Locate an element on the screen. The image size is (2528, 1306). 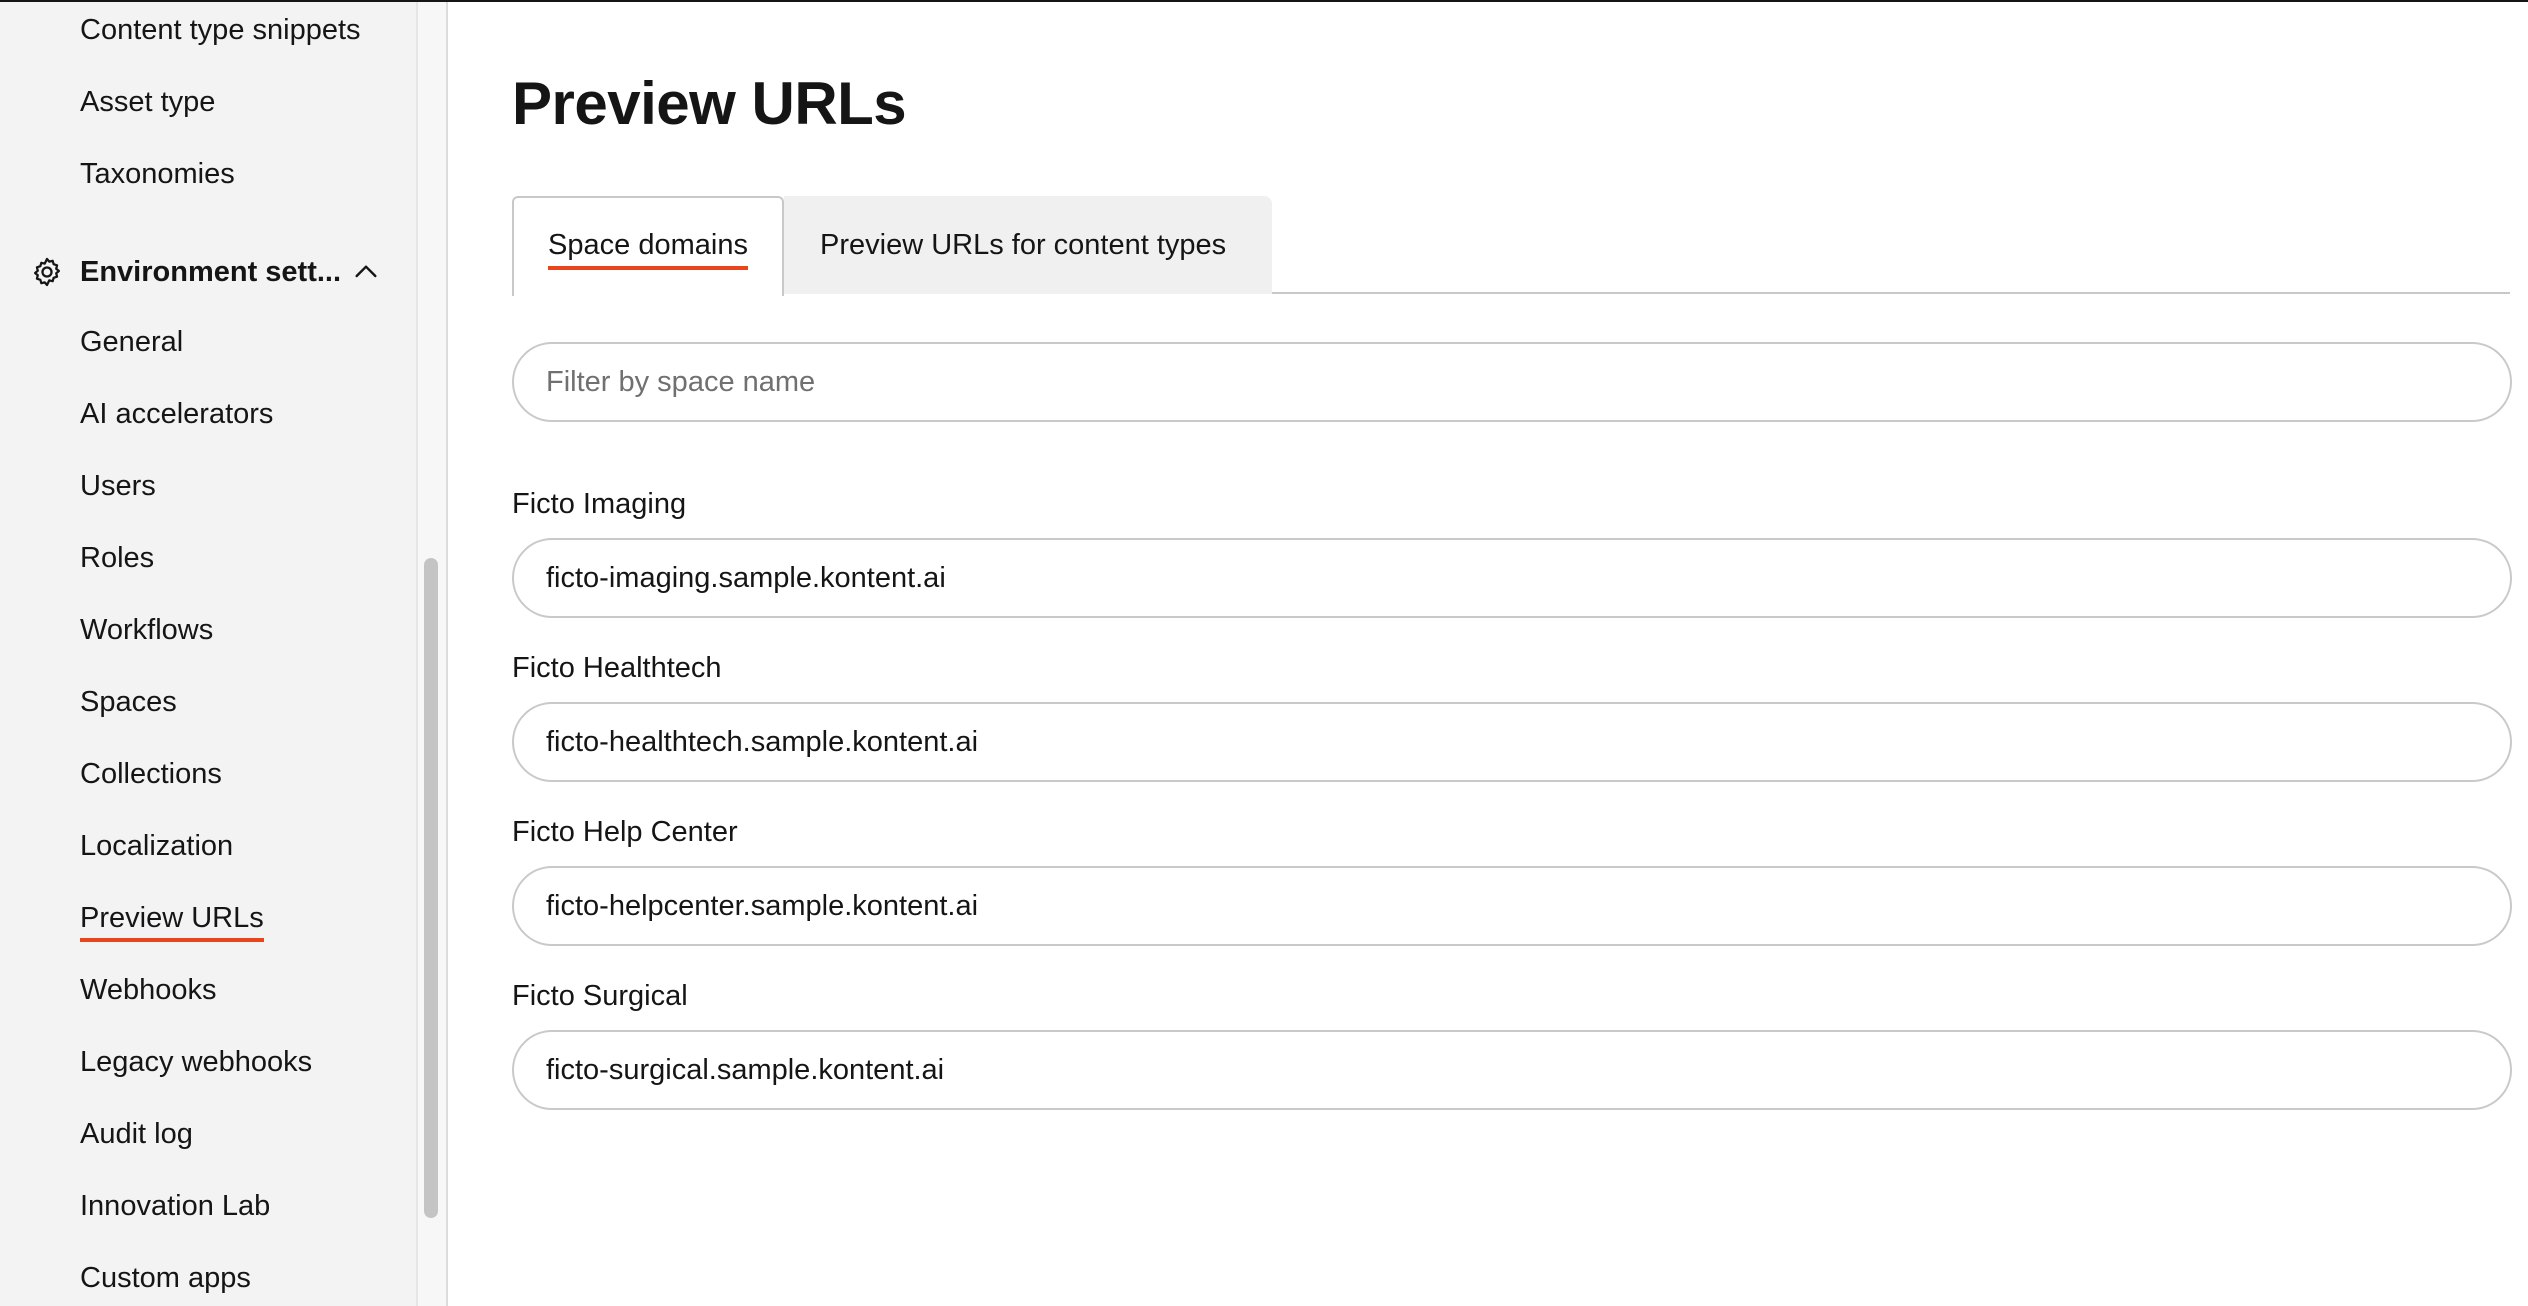
sidebar-item-webhooks: Webhooks is located at coordinates (148, 990).